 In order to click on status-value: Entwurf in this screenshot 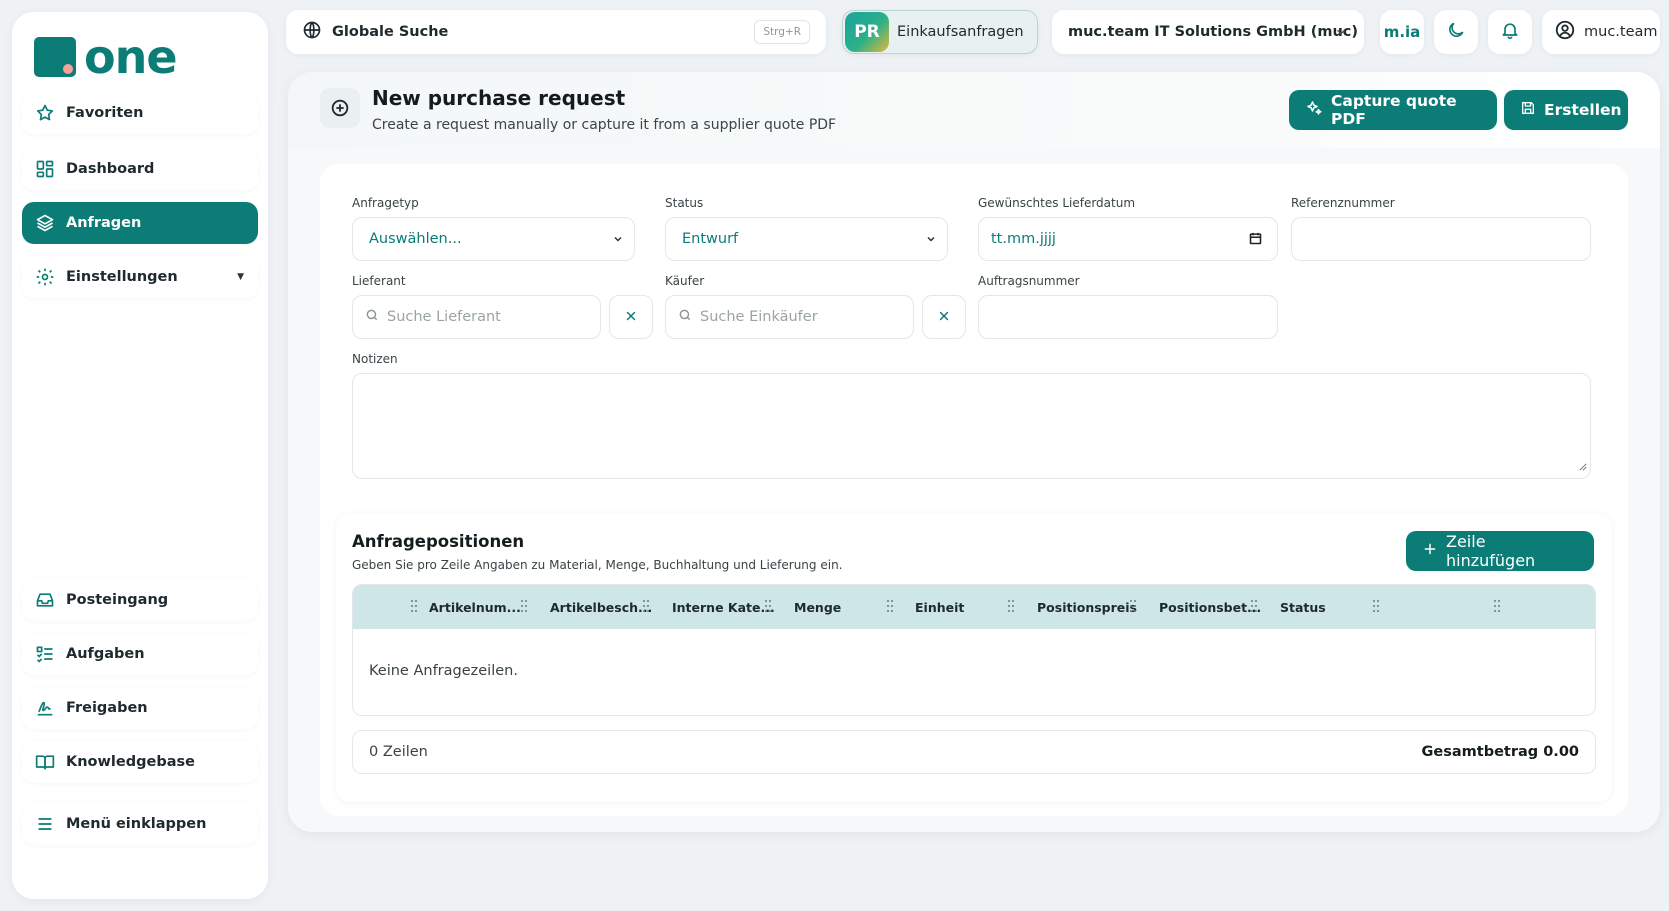, I will do `click(710, 239)`.